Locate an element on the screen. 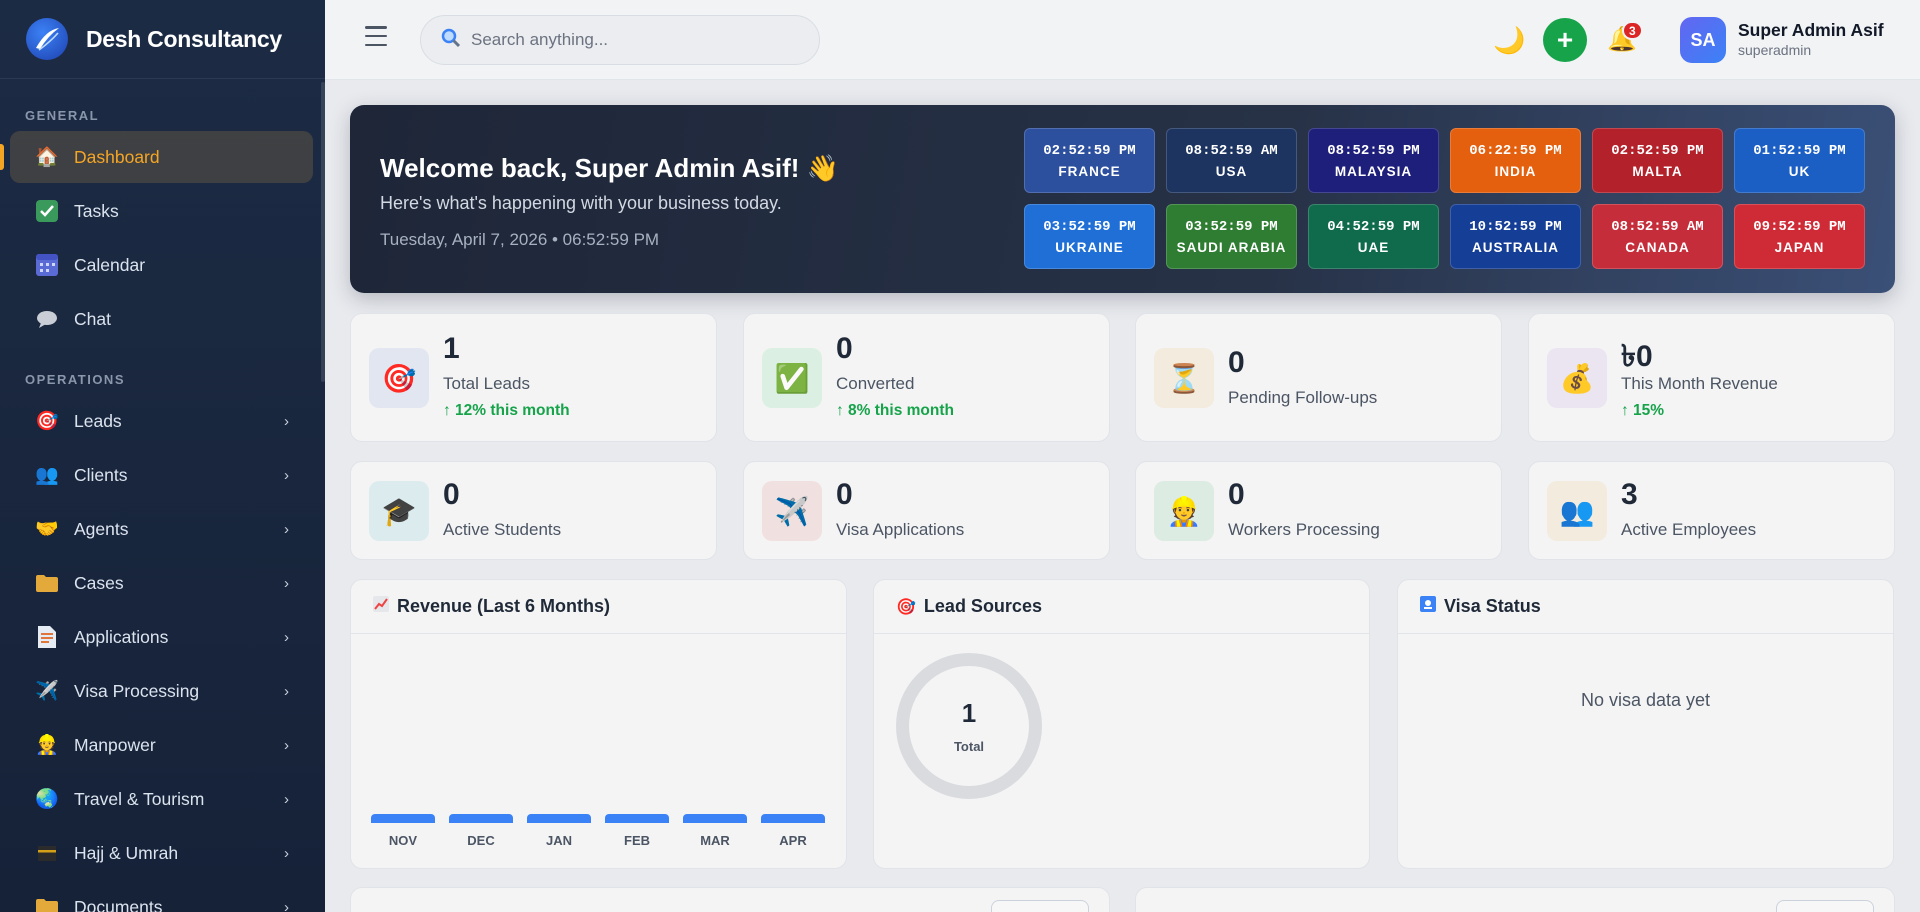 This screenshot has width=1920, height=912. revenue-months: NOV DEC JAN FEB MAR APR is located at coordinates (598, 840).